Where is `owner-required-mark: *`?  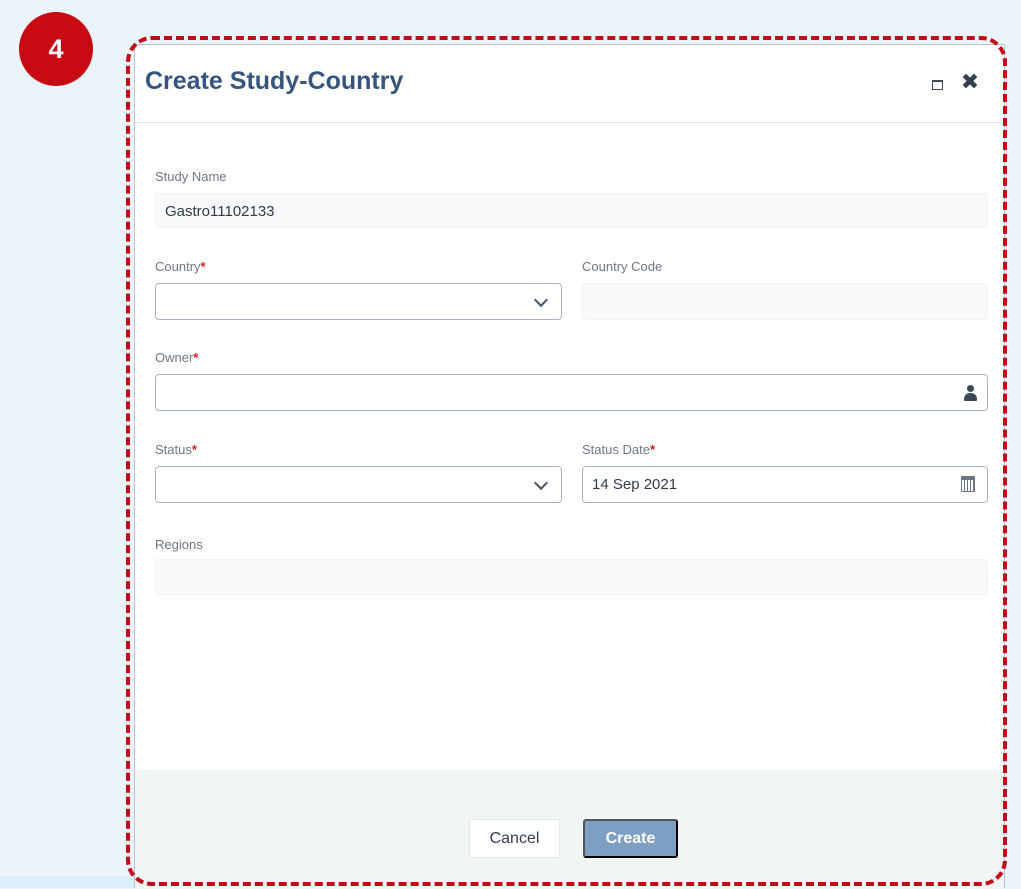 owner-required-mark: * is located at coordinates (196, 357).